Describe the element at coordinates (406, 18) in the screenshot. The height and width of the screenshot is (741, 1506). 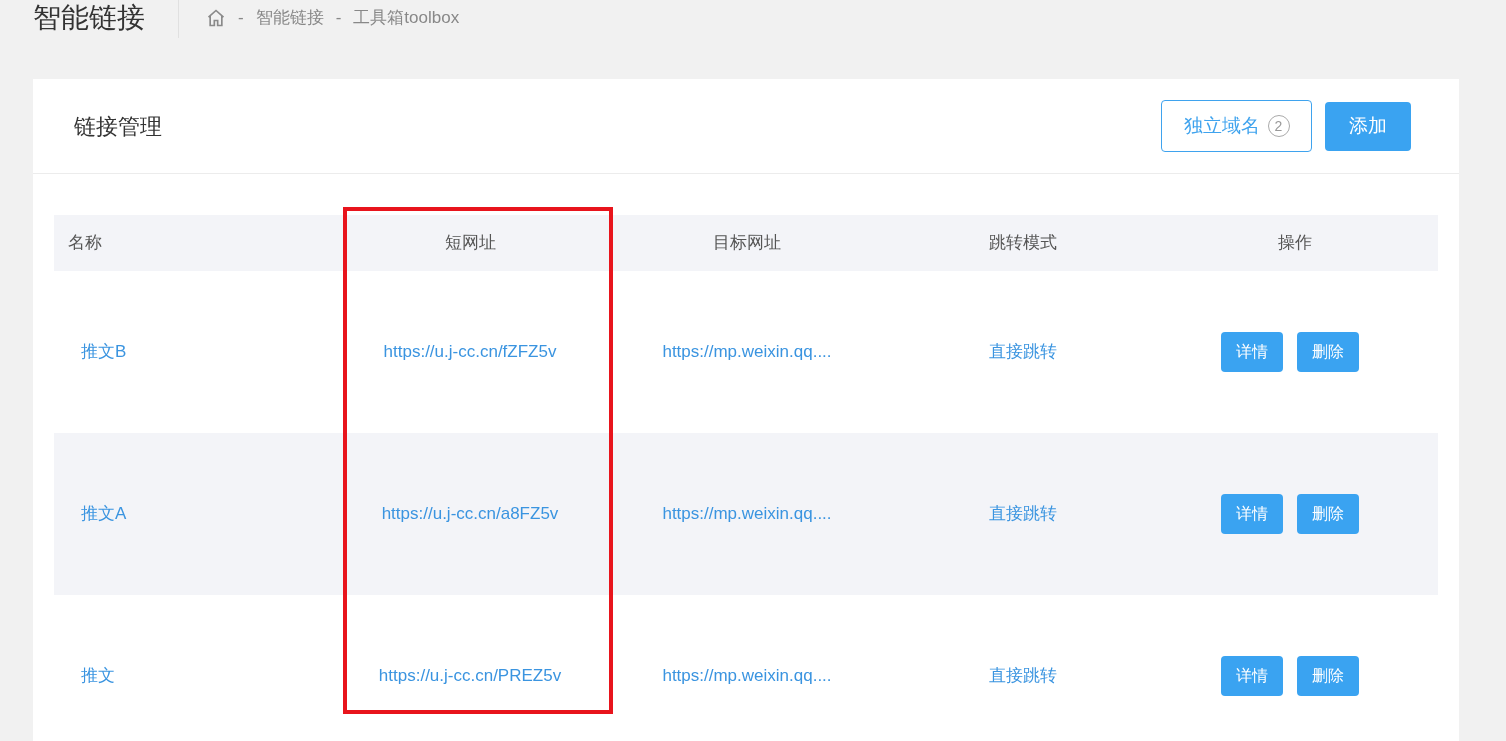
I see `breadcrumb-link: 工具箱toolbox` at that location.